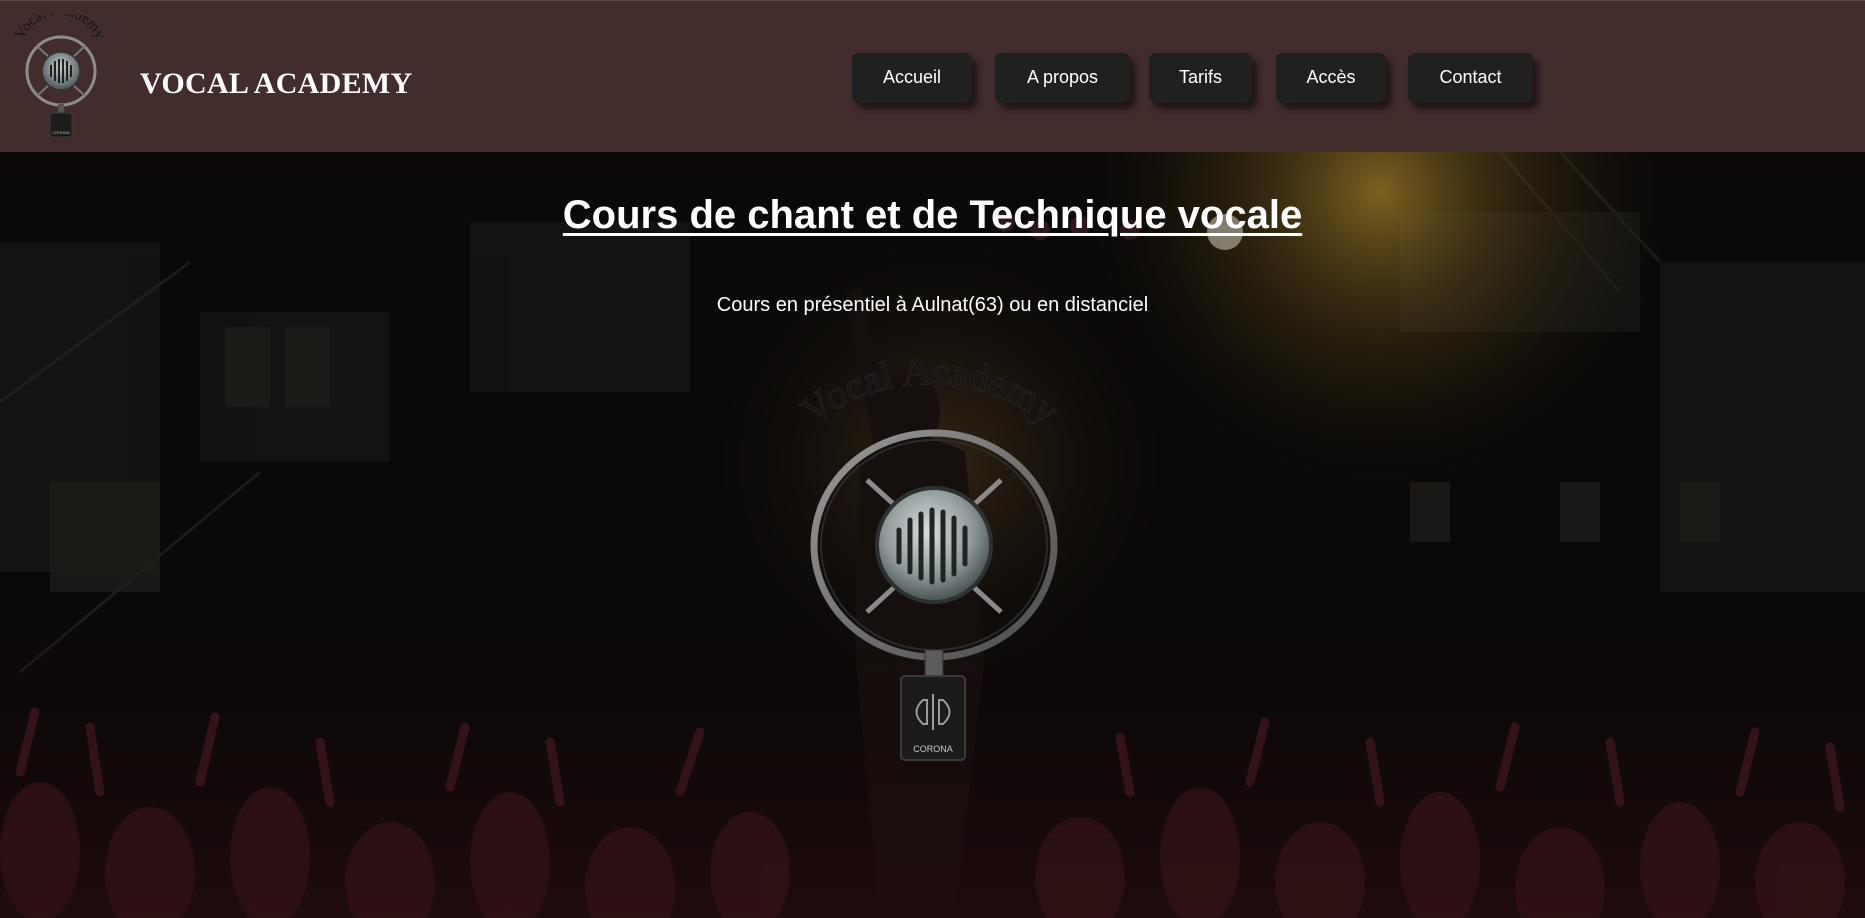 This screenshot has width=1865, height=918. Describe the element at coordinates (912, 78) in the screenshot. I see `nav-accueil-button: Accueil` at that location.